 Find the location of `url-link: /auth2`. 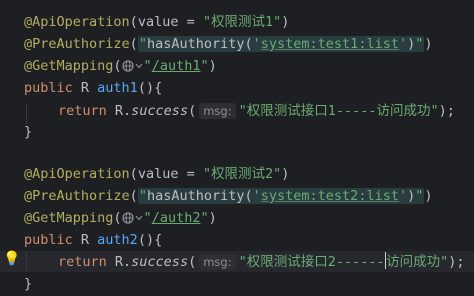

url-link: /auth2 is located at coordinates (176, 218).